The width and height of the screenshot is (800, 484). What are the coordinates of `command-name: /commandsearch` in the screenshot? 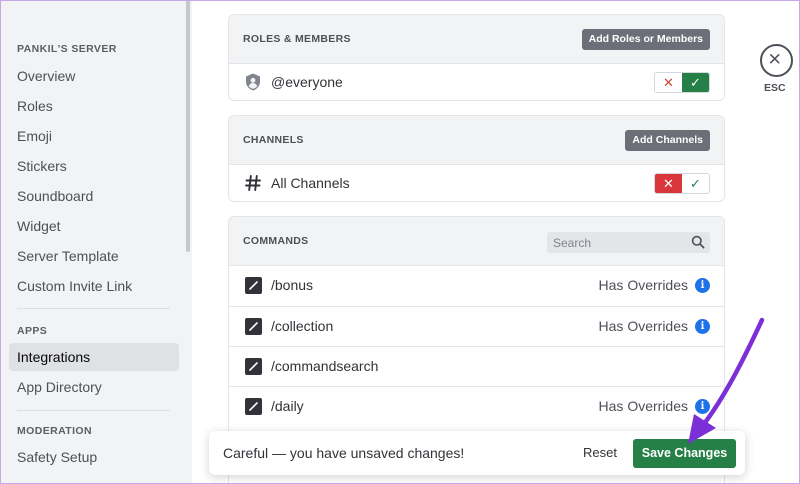 It's located at (325, 366).